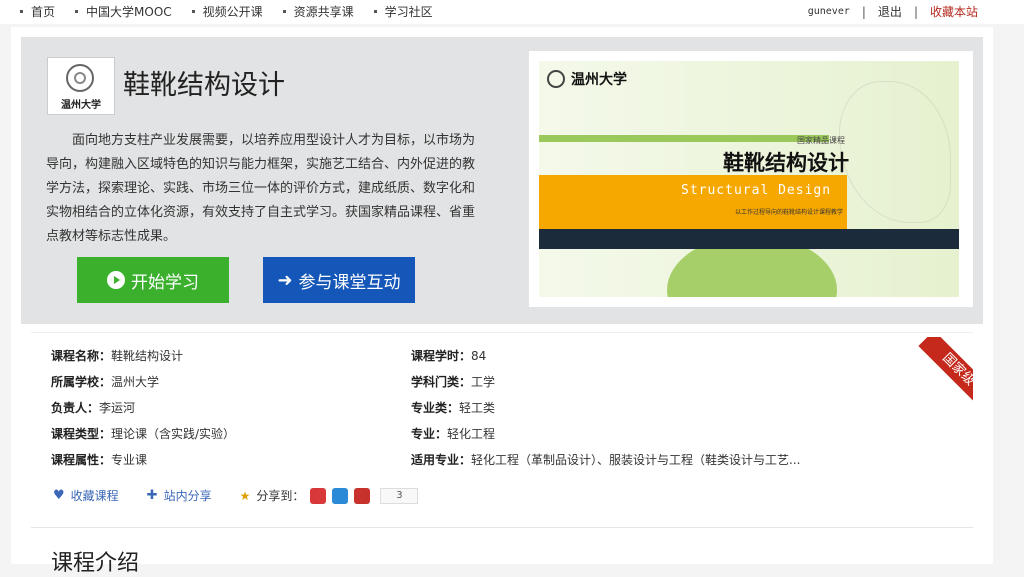 The height and width of the screenshot is (577, 1024). Describe the element at coordinates (81, 434) in the screenshot. I see `field-label: 课程类型：` at that location.